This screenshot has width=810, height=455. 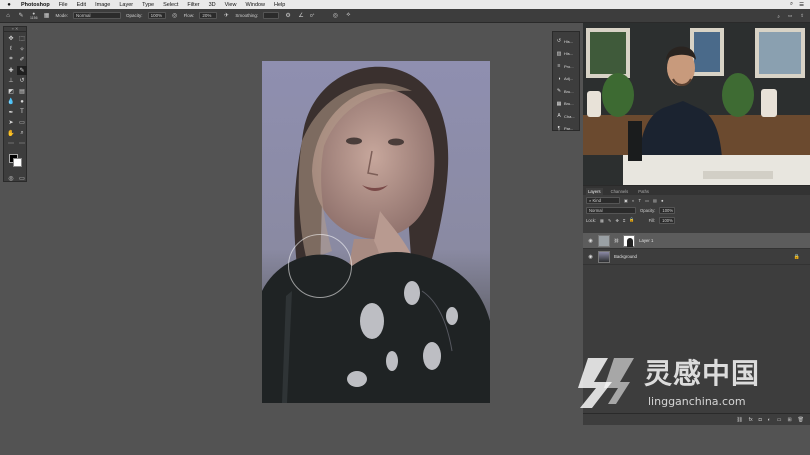 I want to click on new-layer-icon: ⊞, so click(x=789, y=420).